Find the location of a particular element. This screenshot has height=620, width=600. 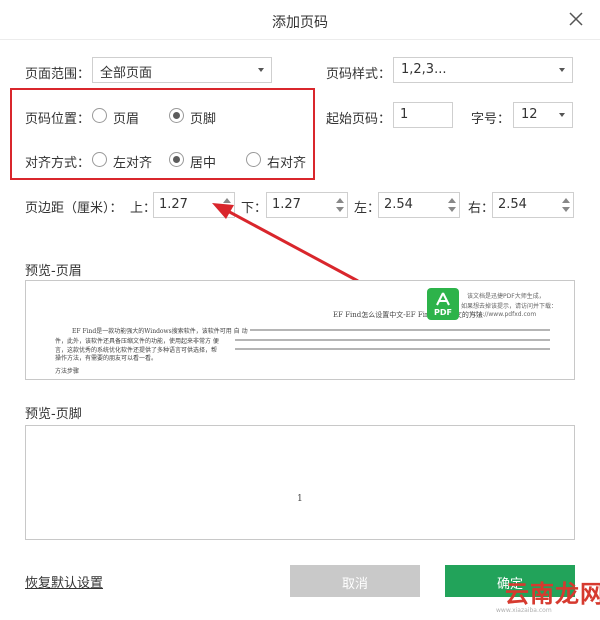

dialog-titlebar: 添加页码 is located at coordinates (300, 20).